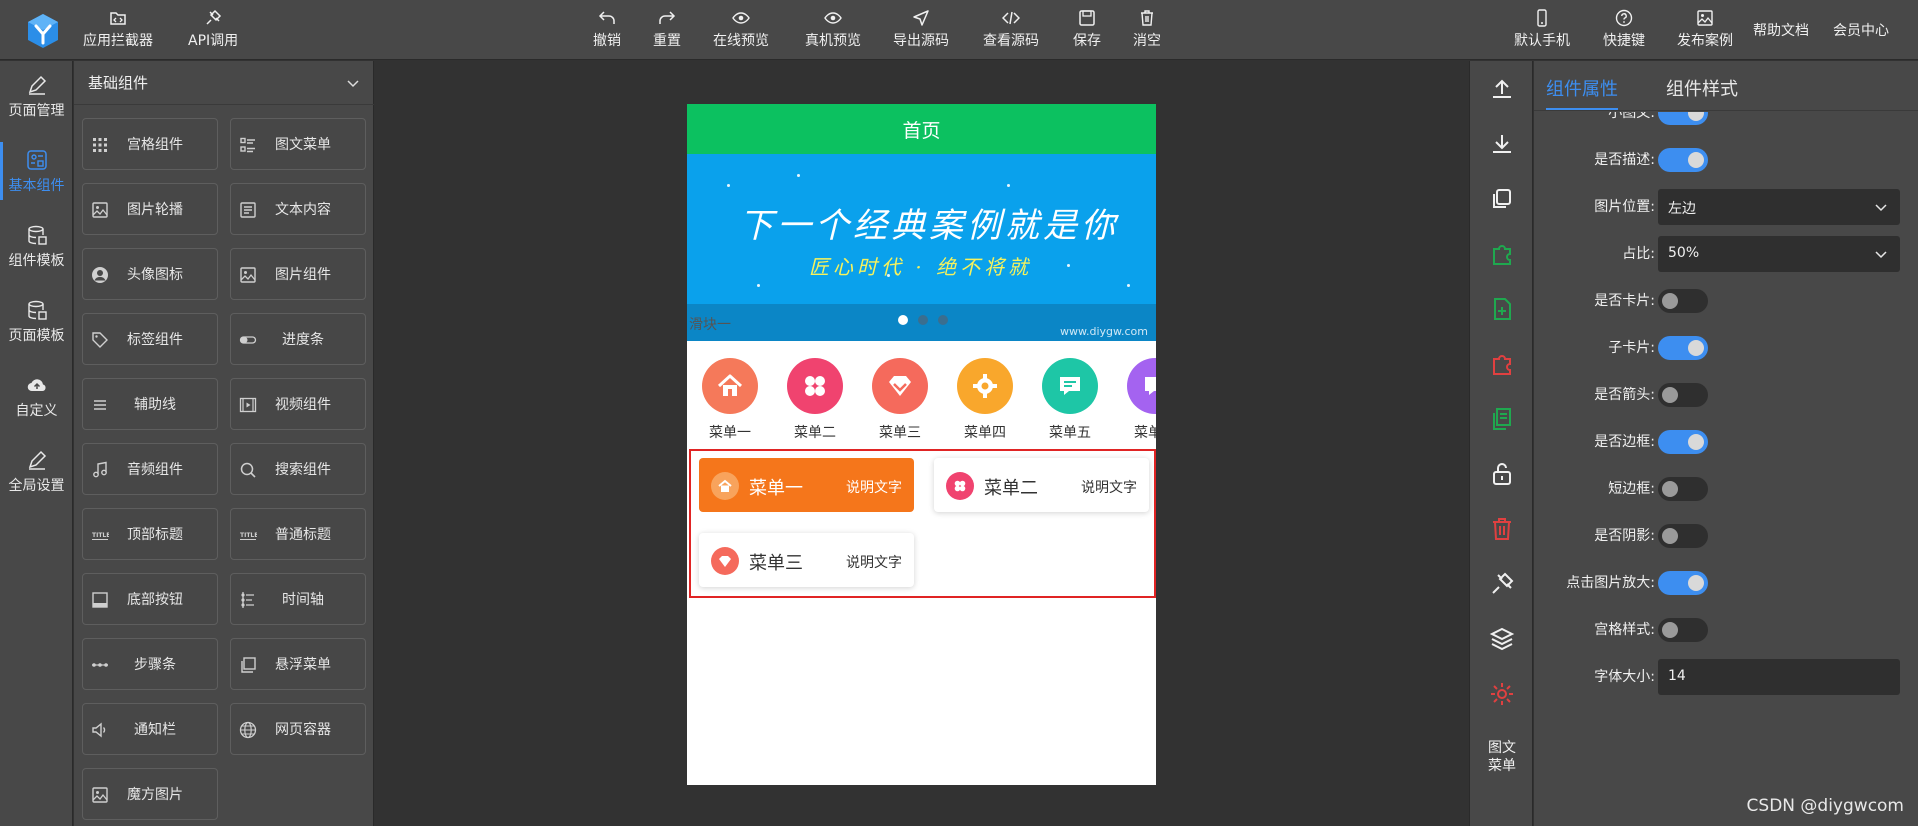 This screenshot has width=1918, height=826. Describe the element at coordinates (213, 31) in the screenshot. I see `api-call-button: API调用` at that location.